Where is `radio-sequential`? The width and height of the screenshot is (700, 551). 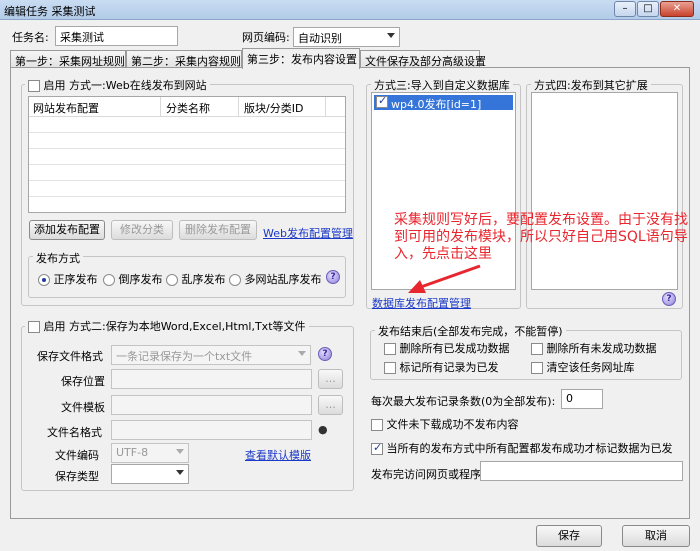 radio-sequential is located at coordinates (44, 280).